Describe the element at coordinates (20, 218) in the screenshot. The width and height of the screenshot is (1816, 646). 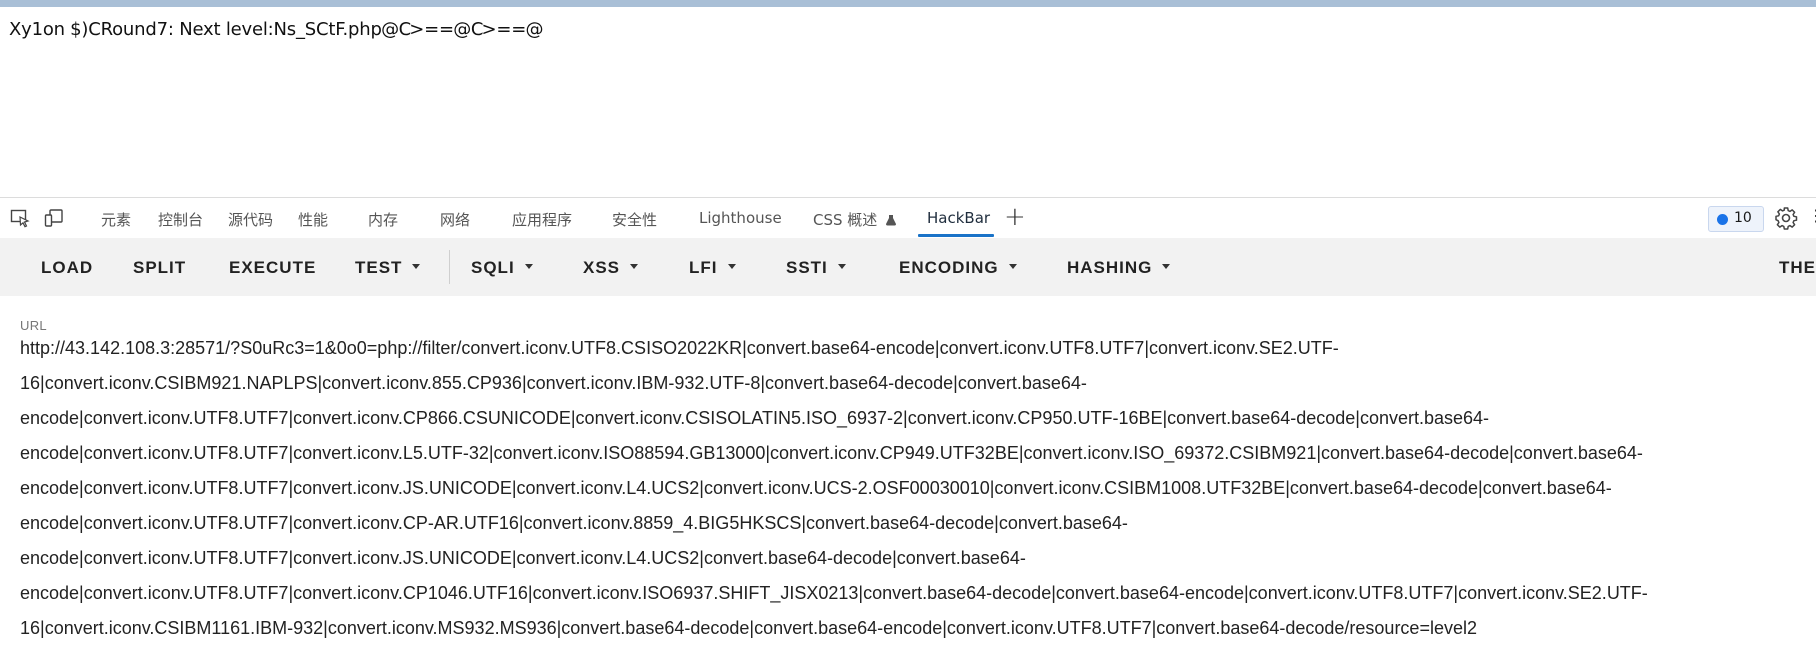
I see `inspect-element-icon` at that location.